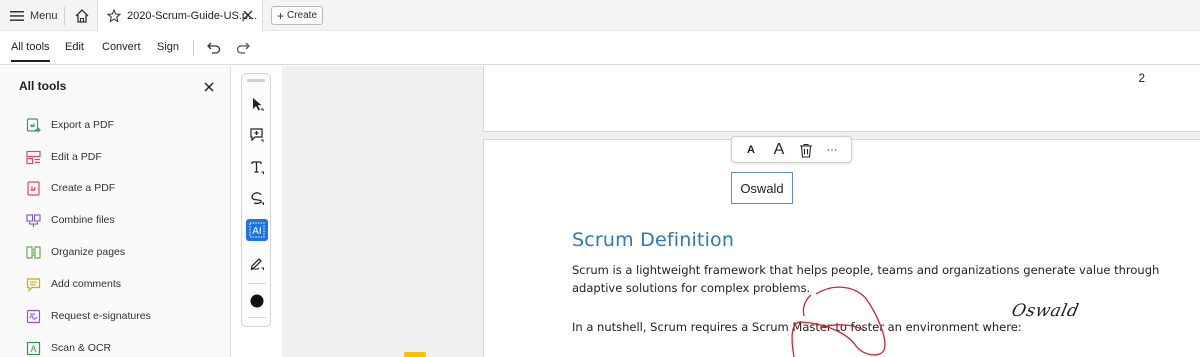  I want to click on page-number: 2, so click(1141, 78).